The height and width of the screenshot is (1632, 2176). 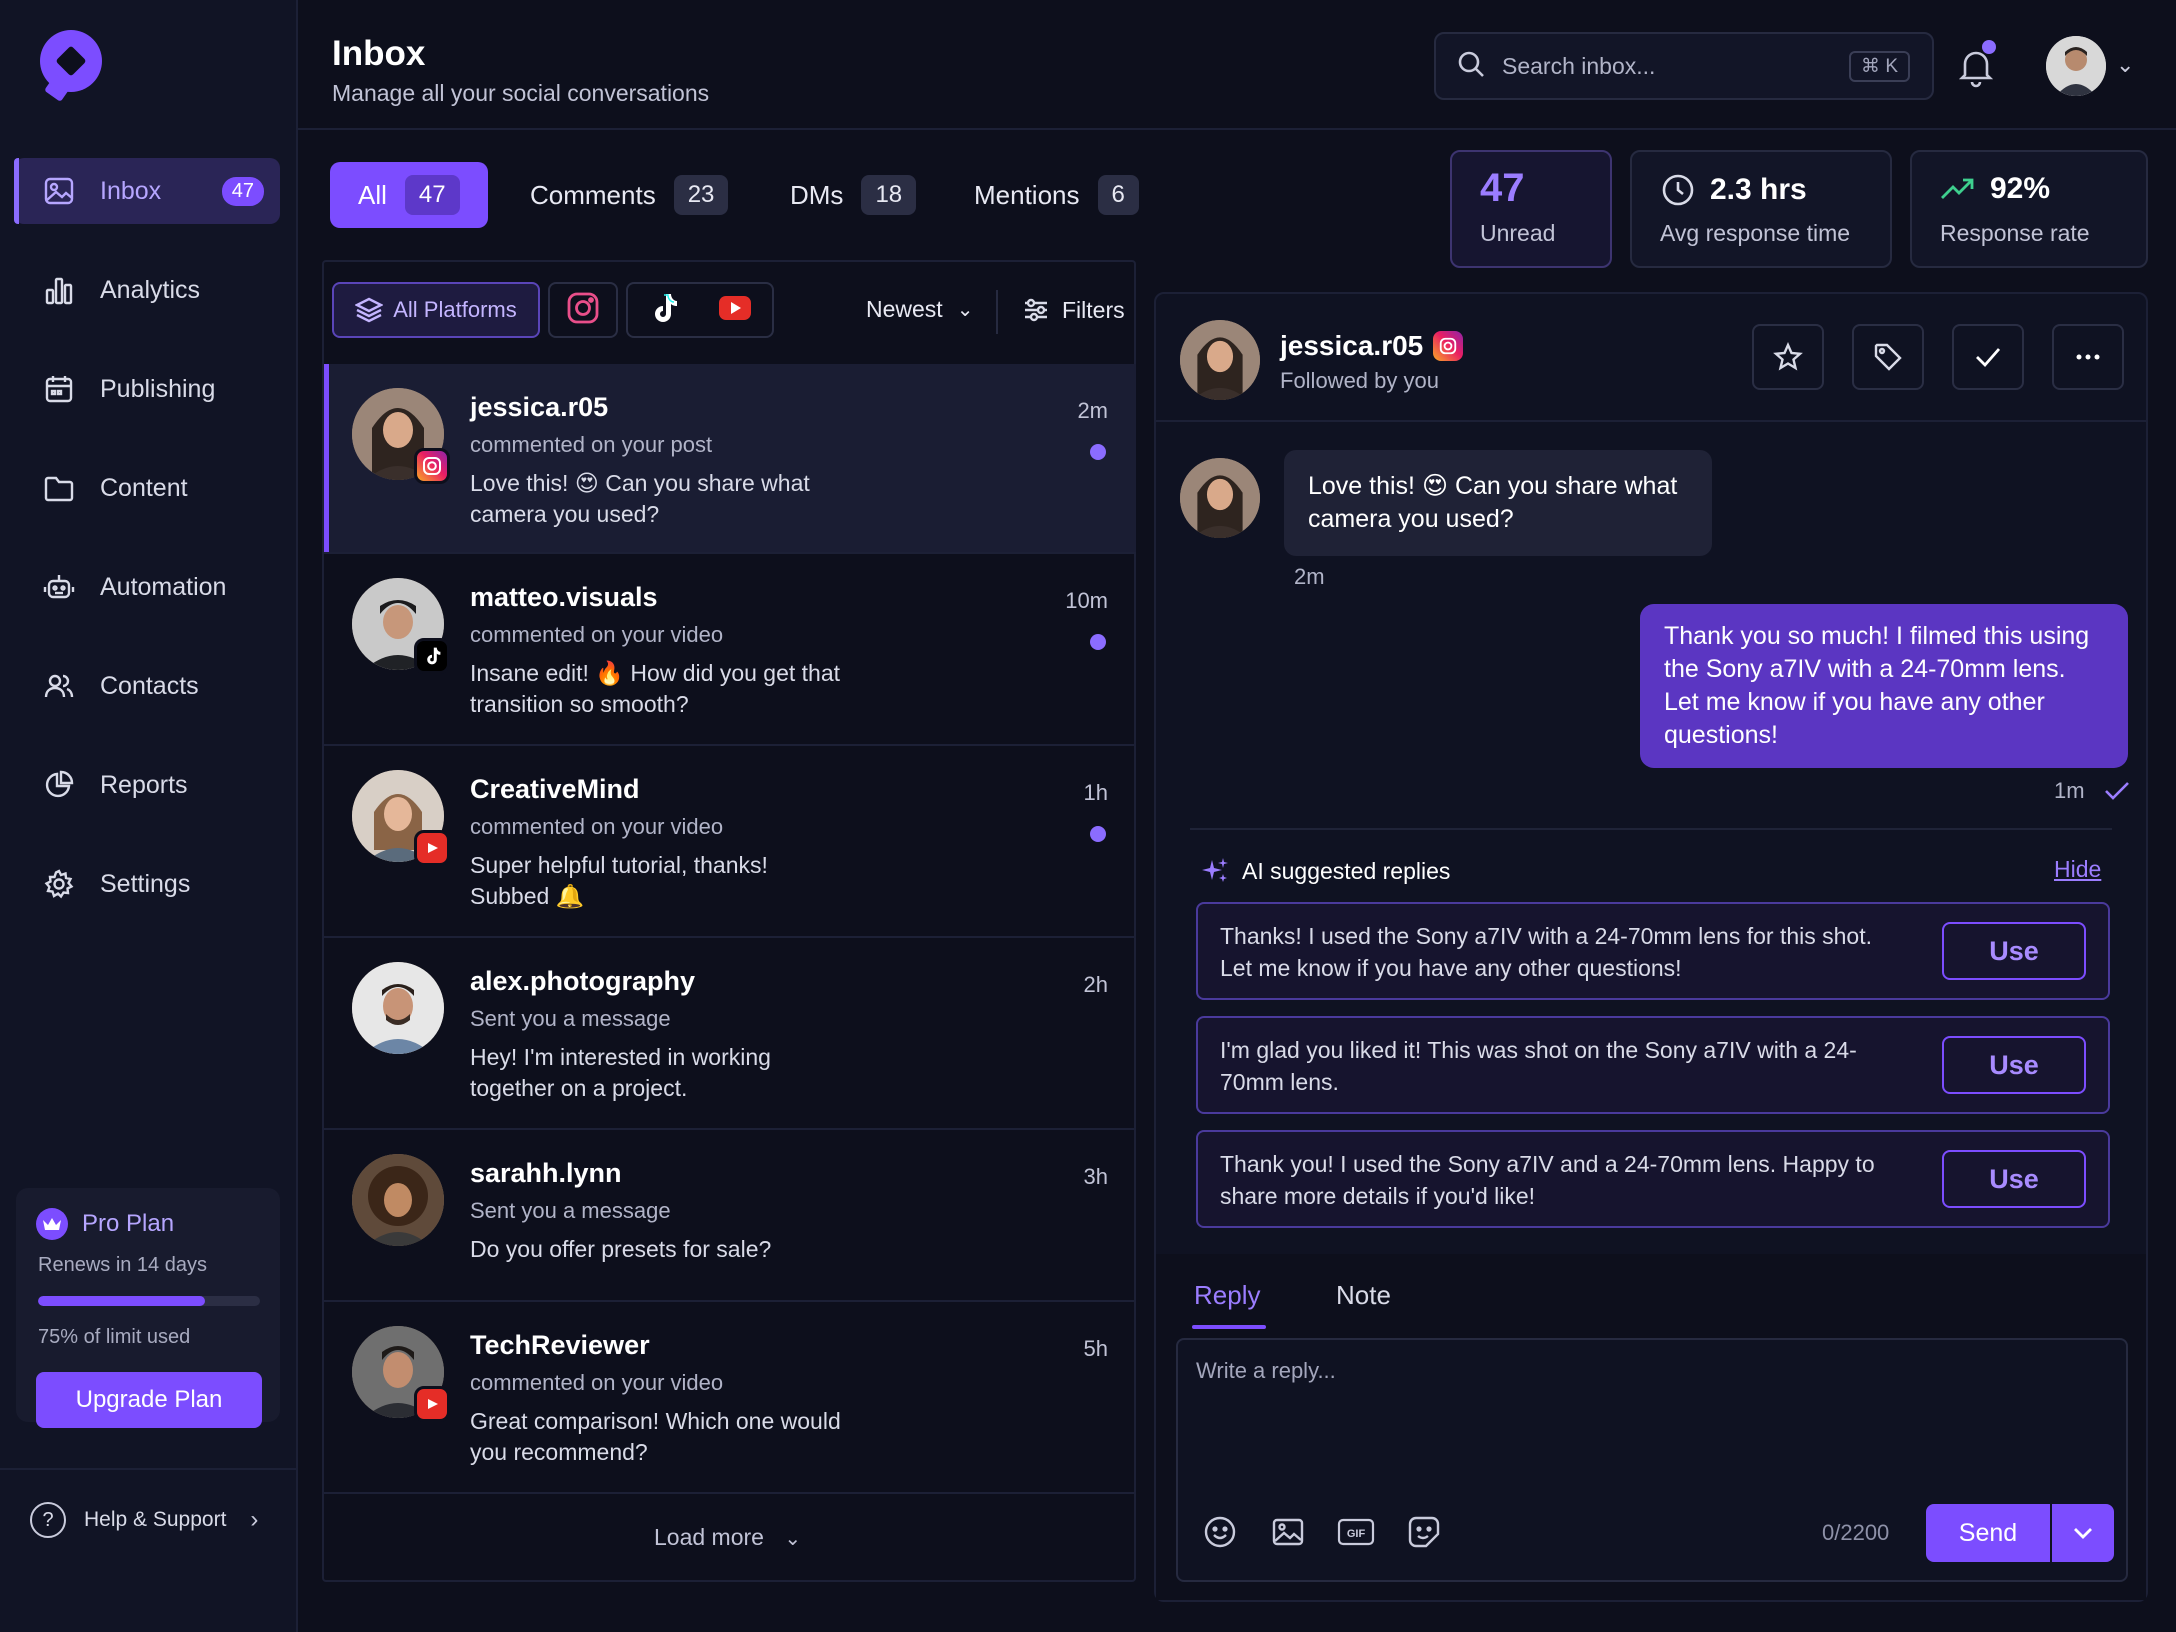 What do you see at coordinates (521, 93) in the screenshot?
I see `page-subtitle: Manage all your social conversations` at bounding box center [521, 93].